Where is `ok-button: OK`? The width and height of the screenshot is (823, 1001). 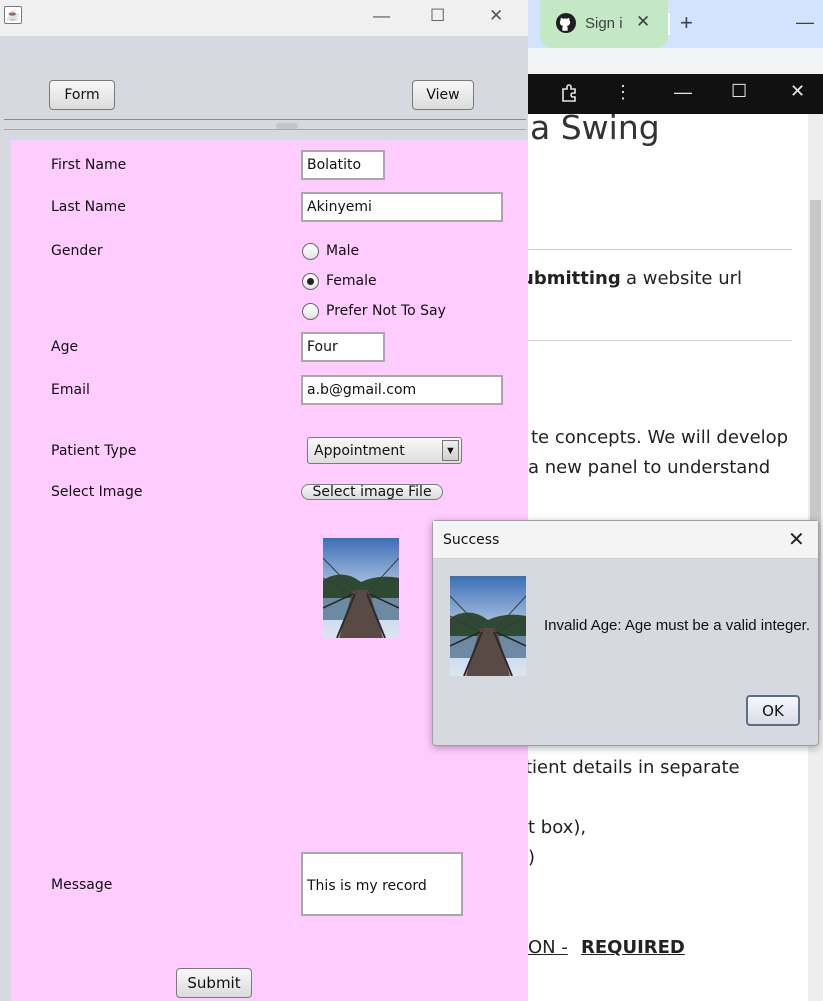
ok-button: OK is located at coordinates (773, 710).